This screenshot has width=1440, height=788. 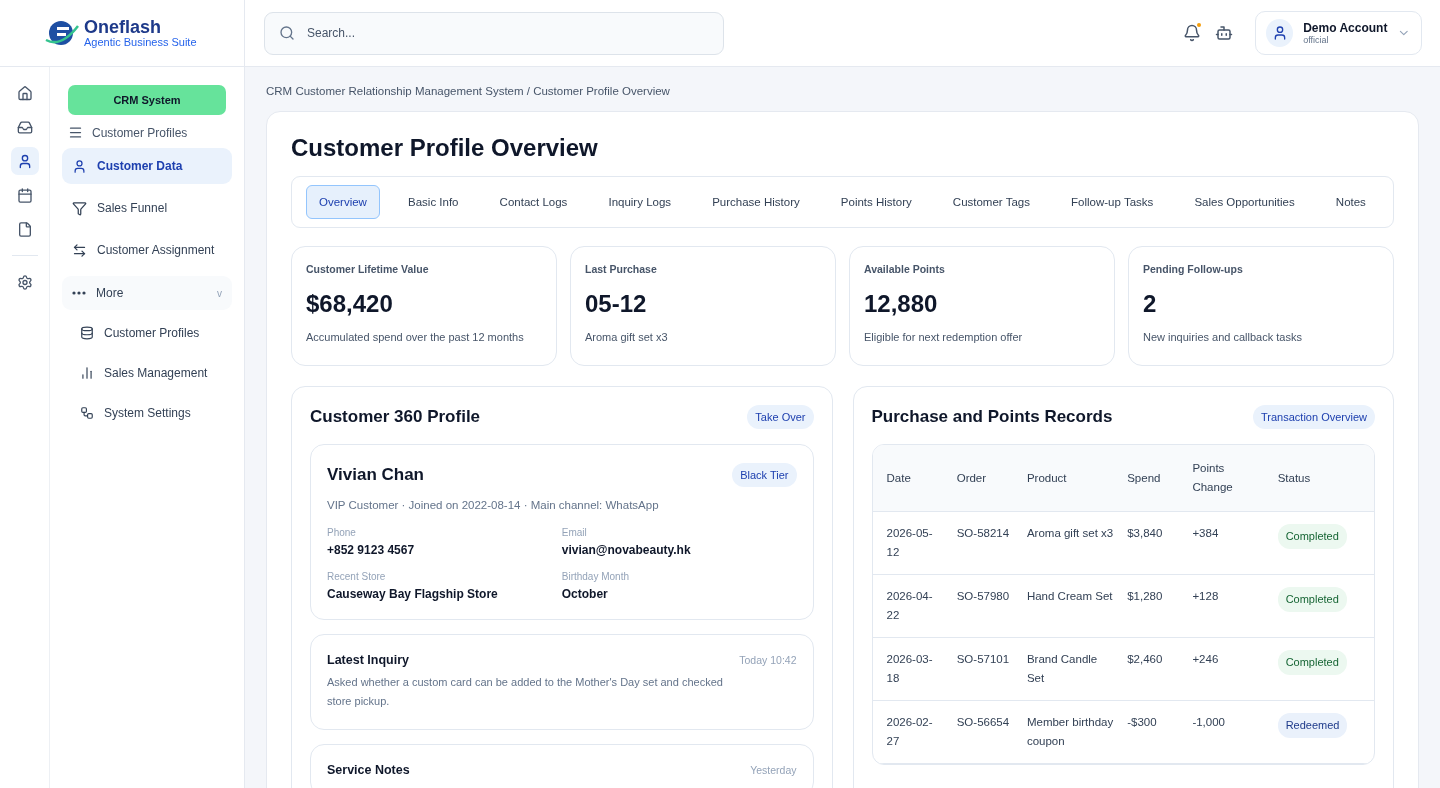 I want to click on user-icon, so click(x=79, y=166).